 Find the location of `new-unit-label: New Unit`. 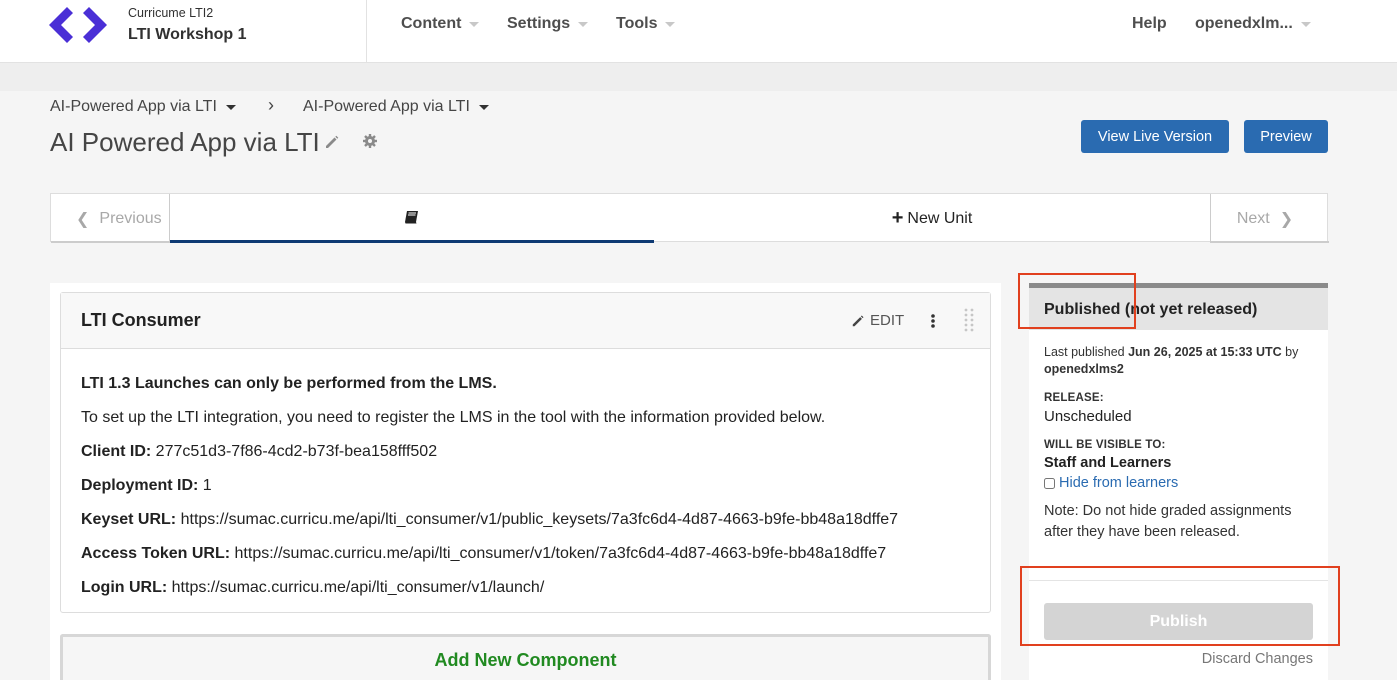

new-unit-label: New Unit is located at coordinates (940, 218).